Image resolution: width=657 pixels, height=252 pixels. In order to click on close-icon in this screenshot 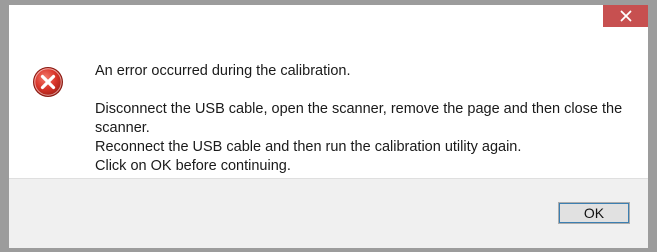, I will do `click(625, 16)`.